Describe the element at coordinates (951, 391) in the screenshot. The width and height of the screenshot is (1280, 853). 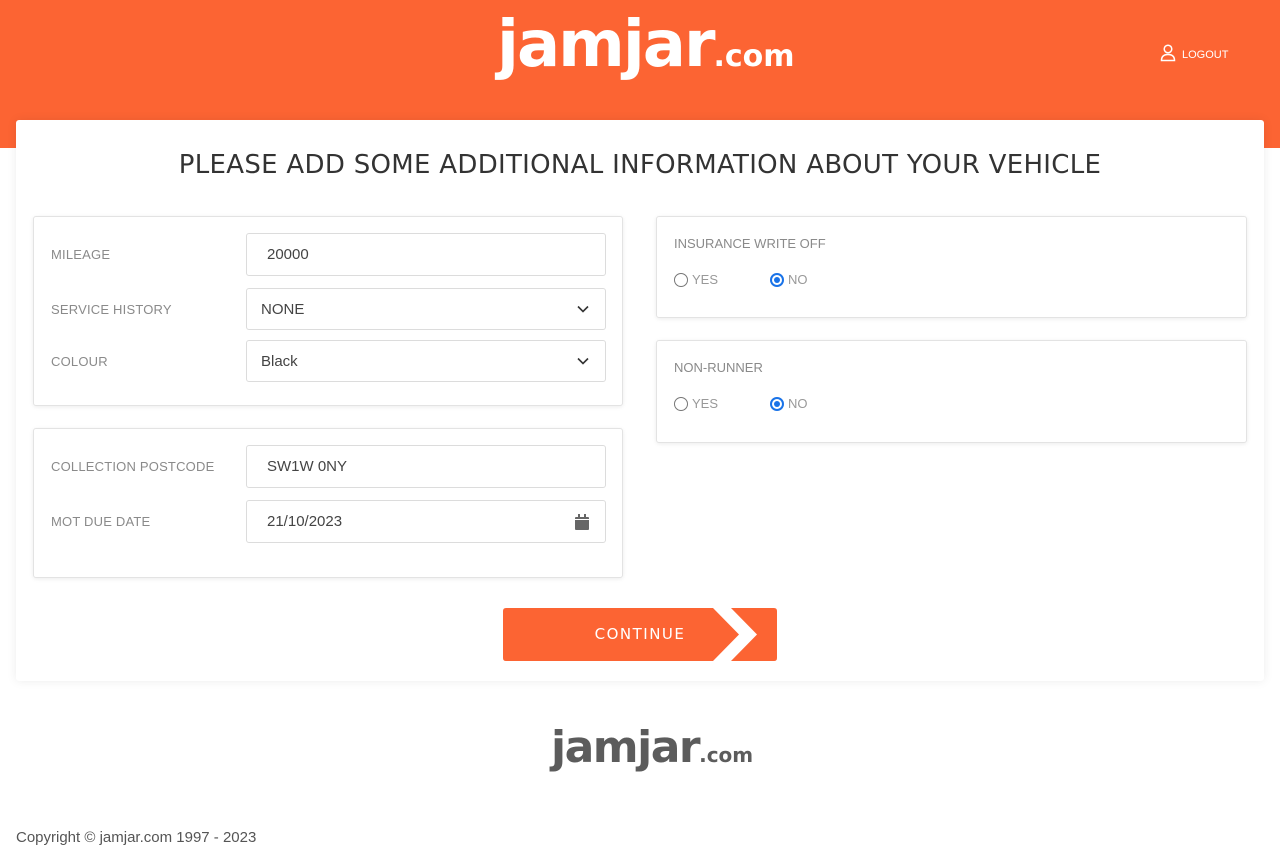
I see `non-runner-panel: NON-RUNNER YES NO` at that location.